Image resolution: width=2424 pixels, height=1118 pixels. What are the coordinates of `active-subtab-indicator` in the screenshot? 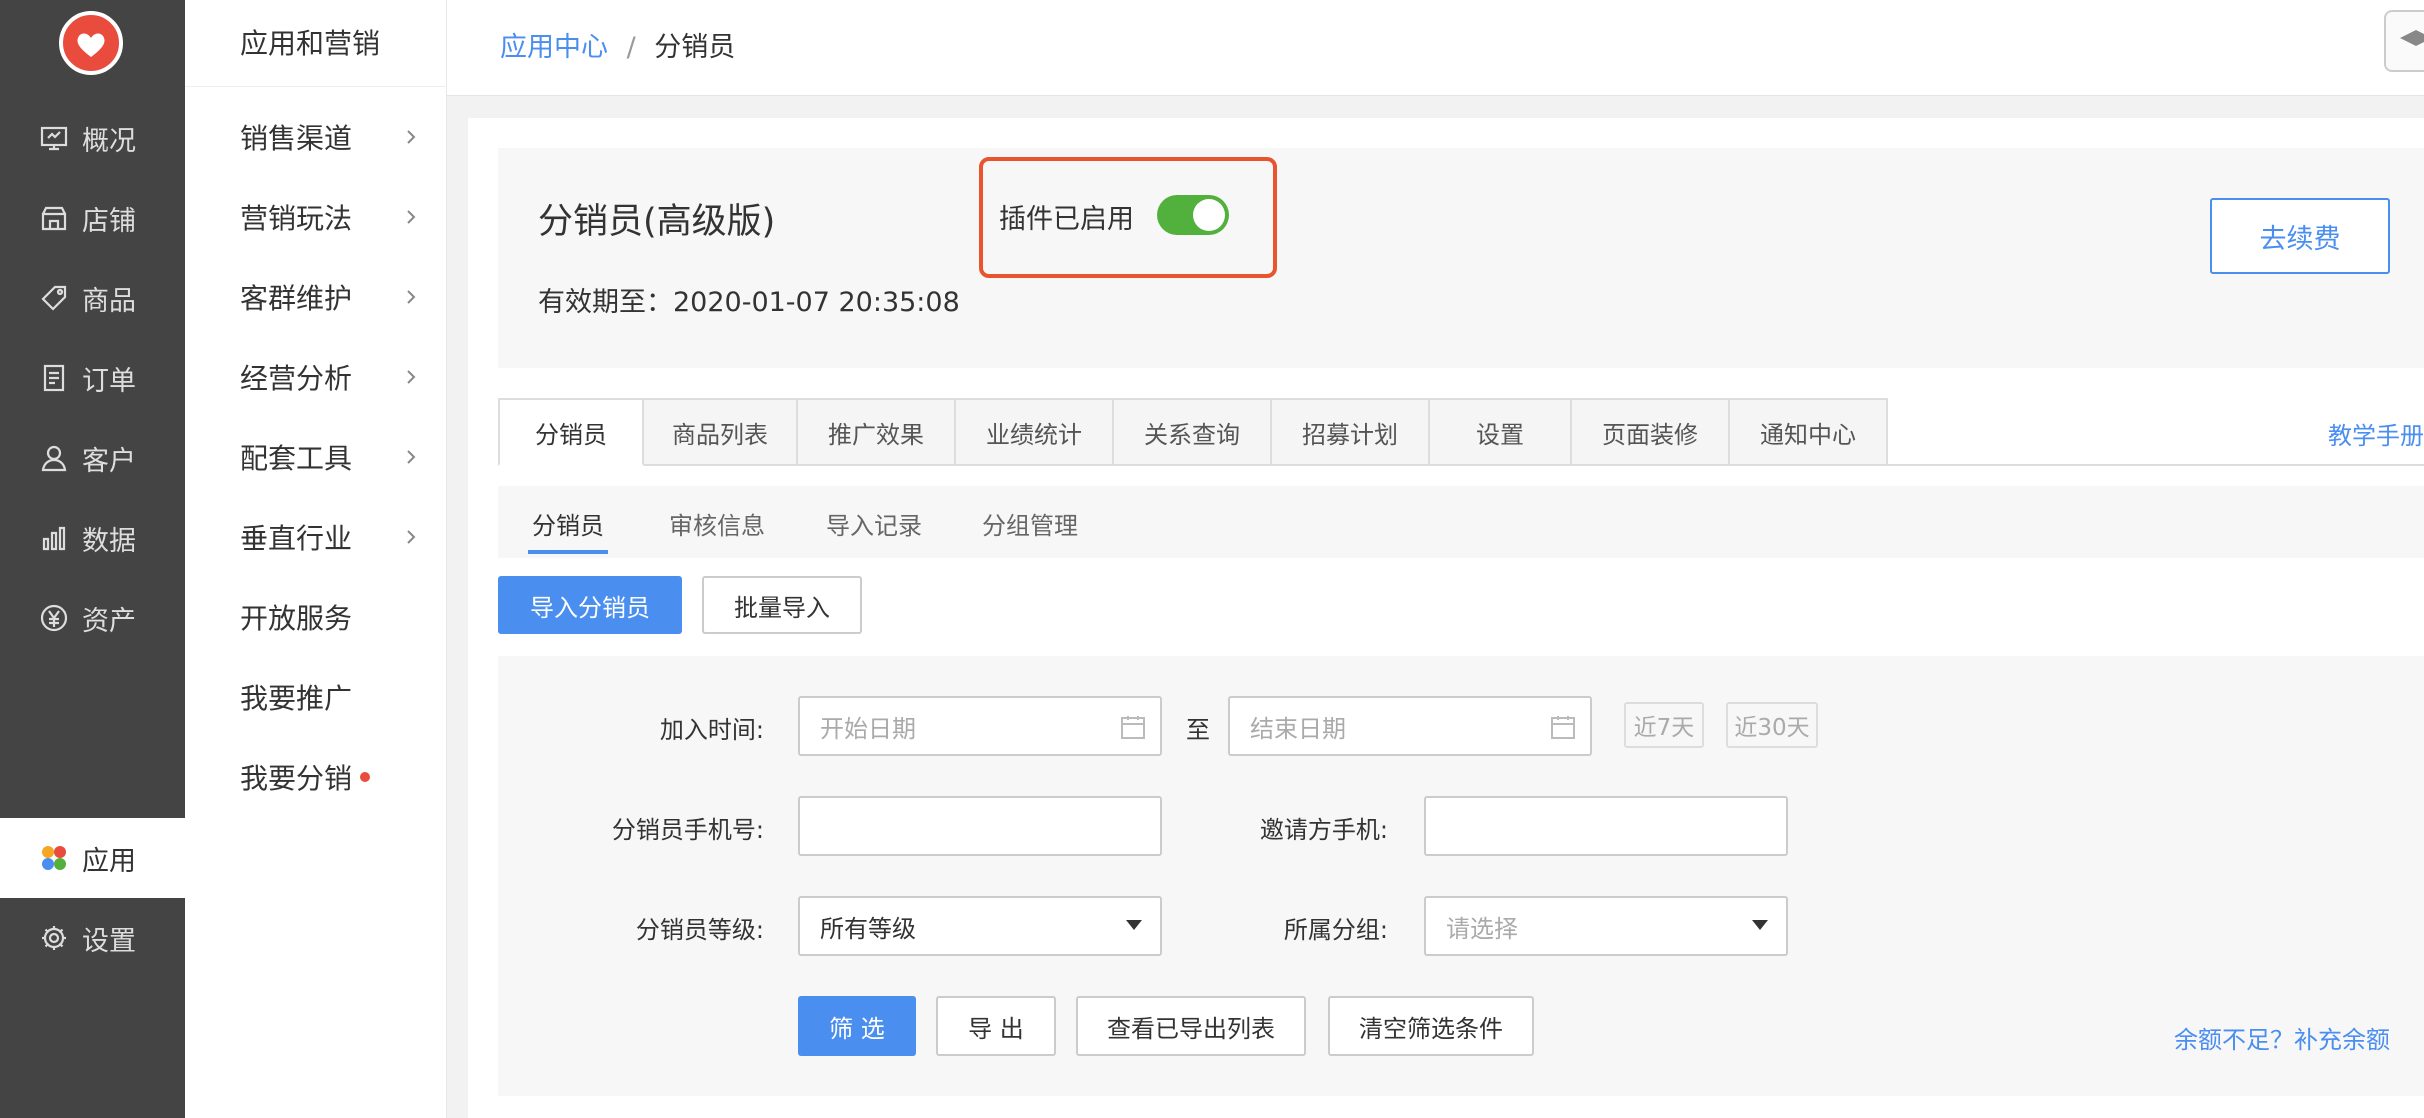 It's located at (568, 552).